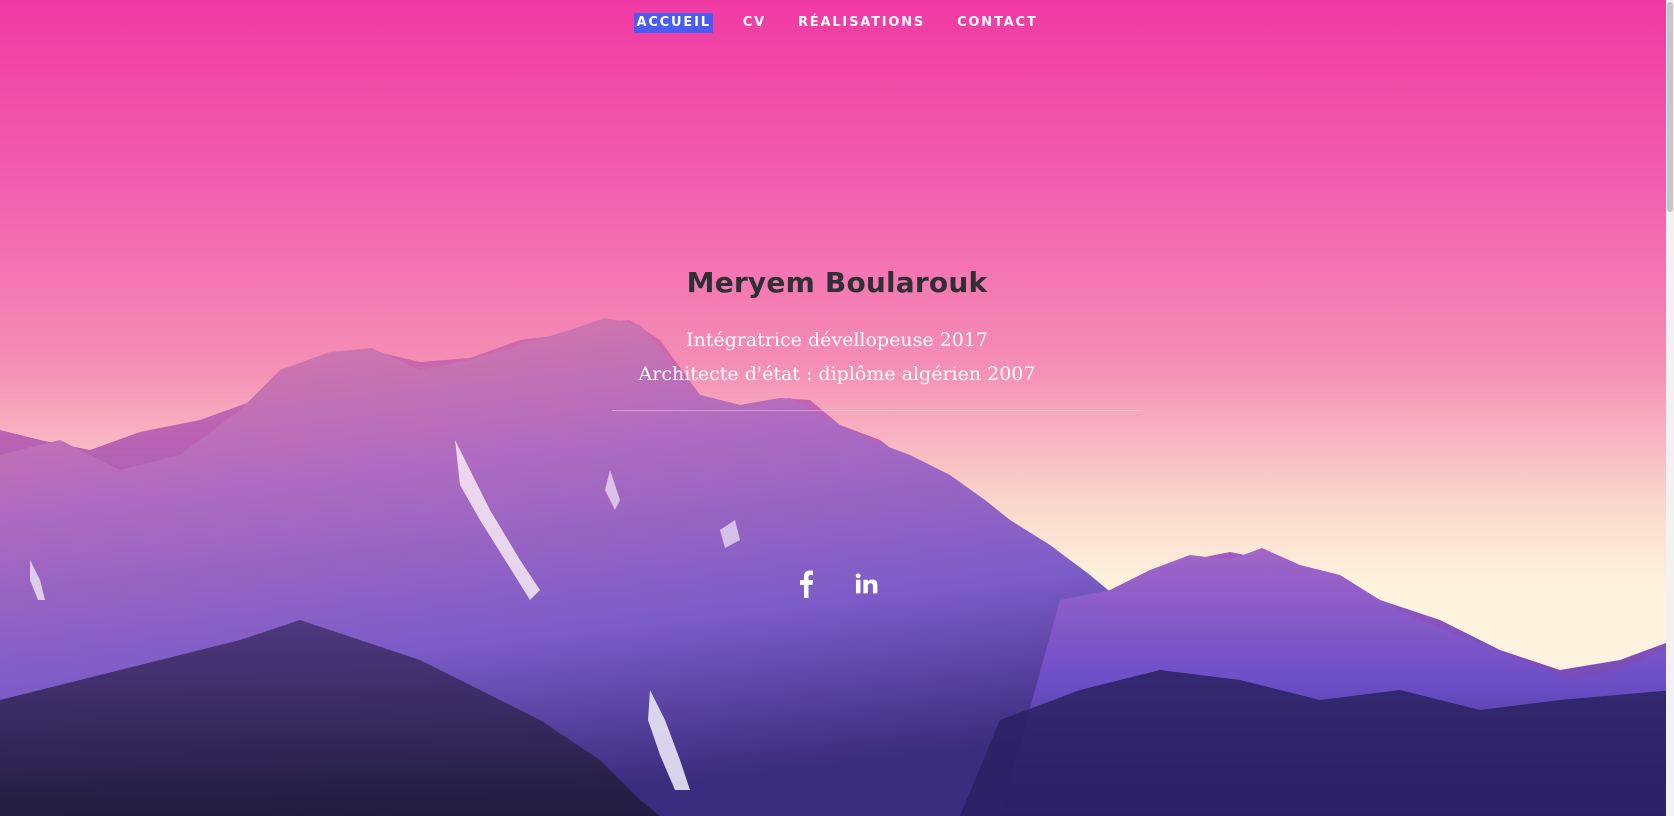 Image resolution: width=1674 pixels, height=816 pixels. Describe the element at coordinates (1670, 408) in the screenshot. I see `page-scrollbar` at that location.